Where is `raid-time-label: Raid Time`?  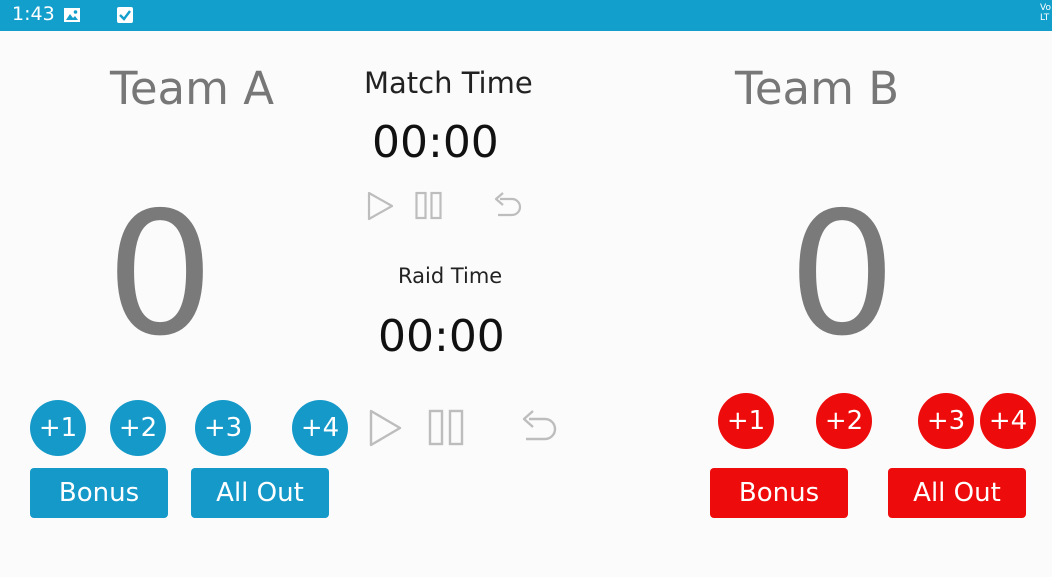 raid-time-label: Raid Time is located at coordinates (450, 276).